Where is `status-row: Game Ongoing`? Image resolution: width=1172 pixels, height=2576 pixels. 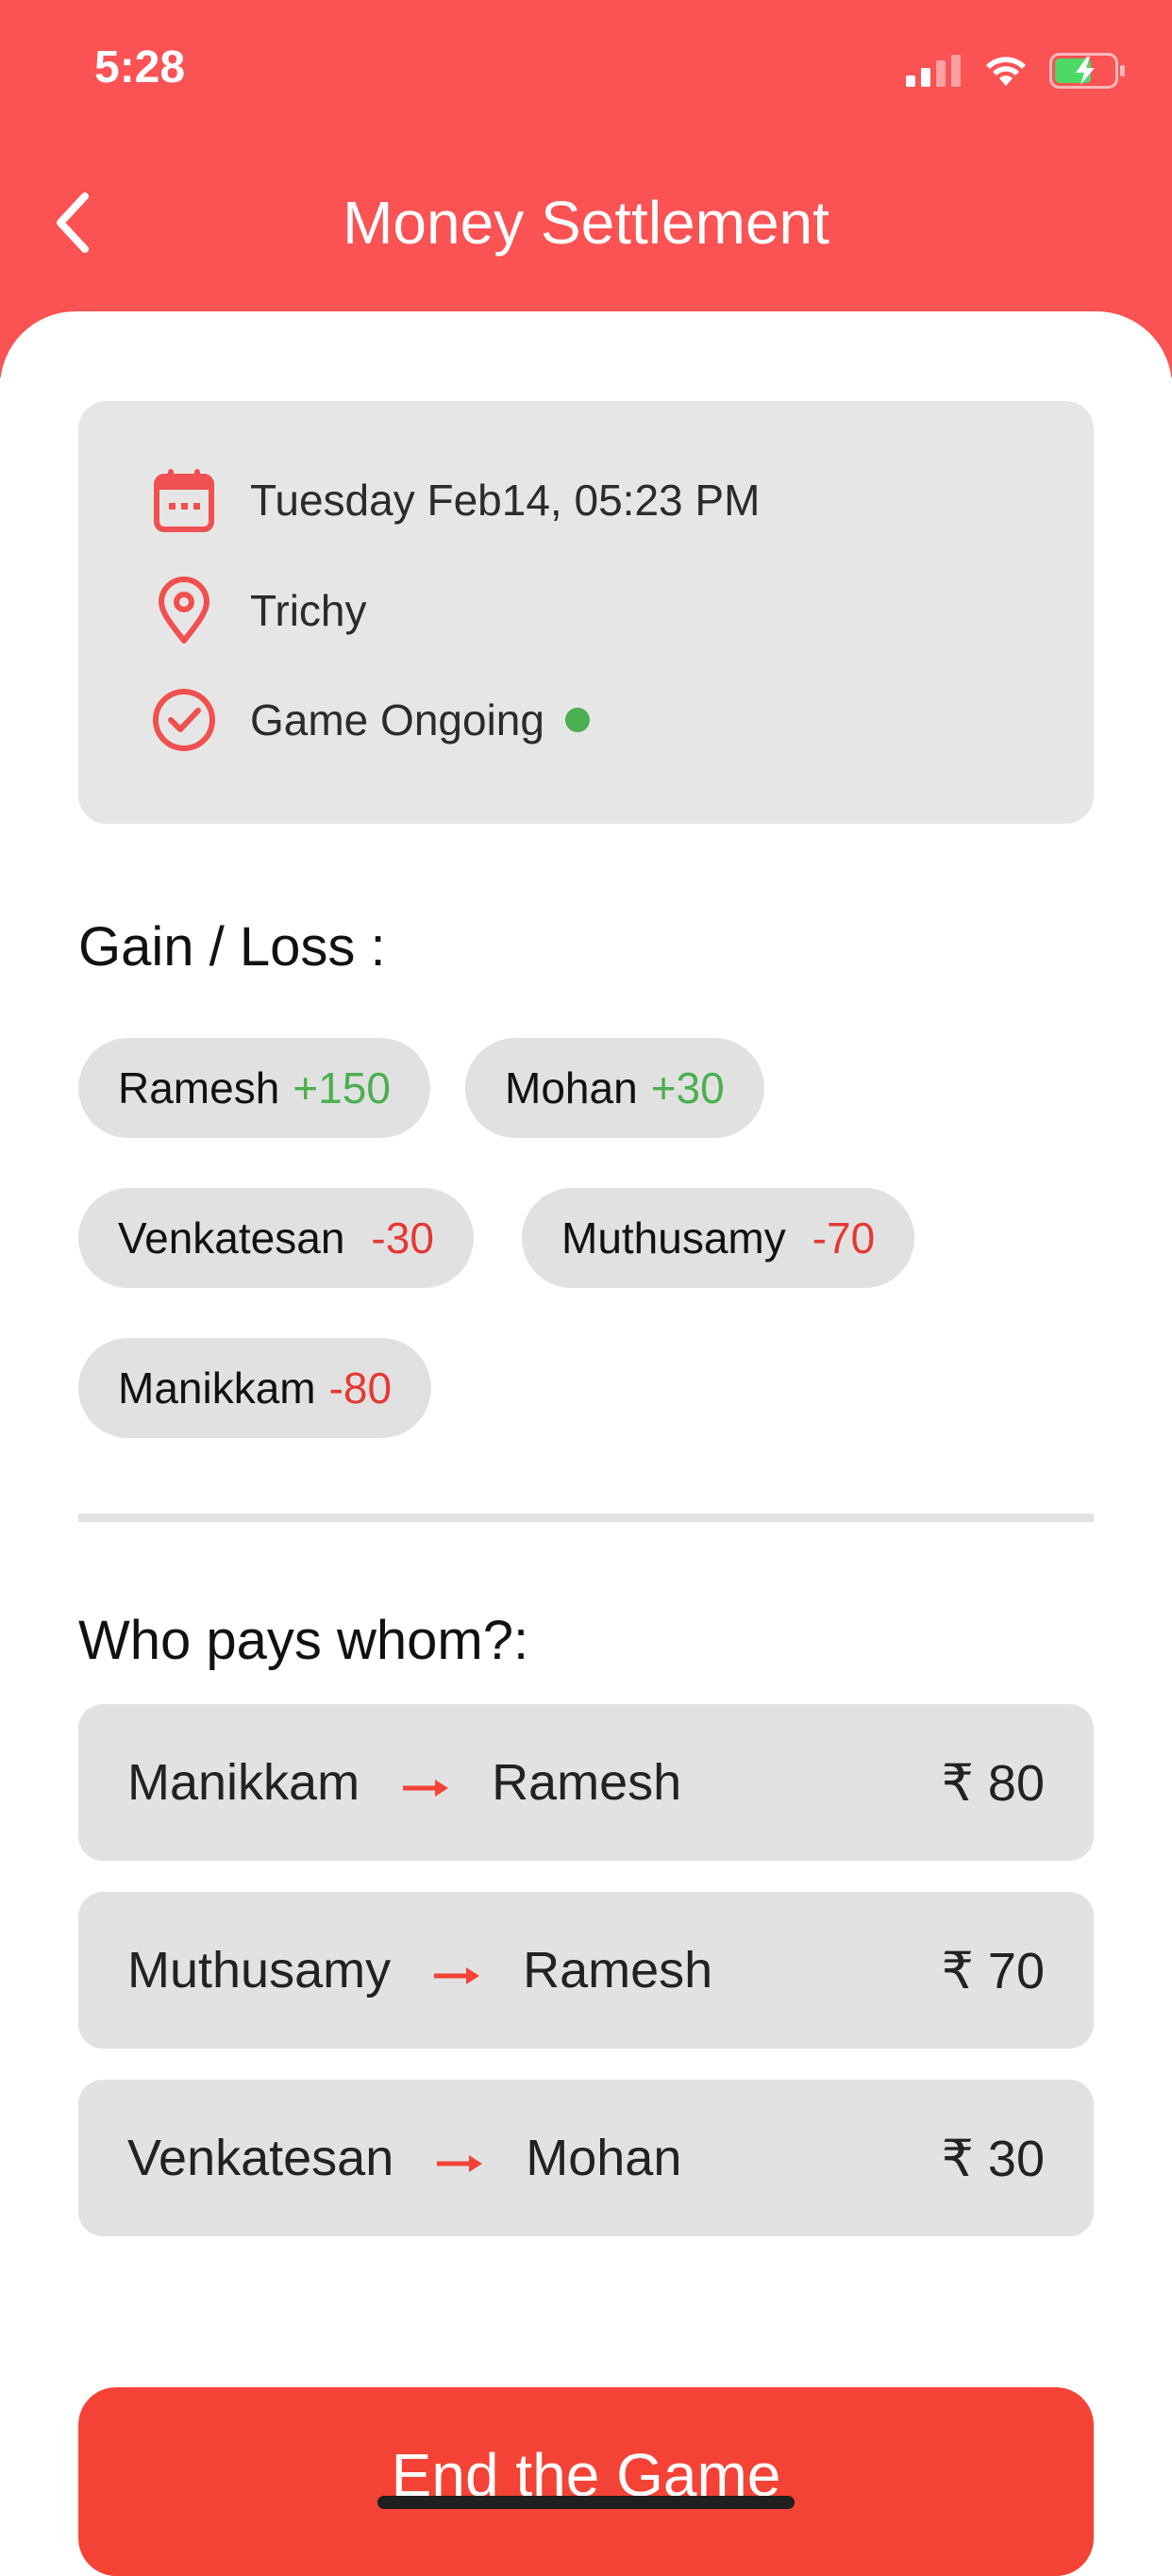
status-row: Game Ongoing is located at coordinates (368, 720).